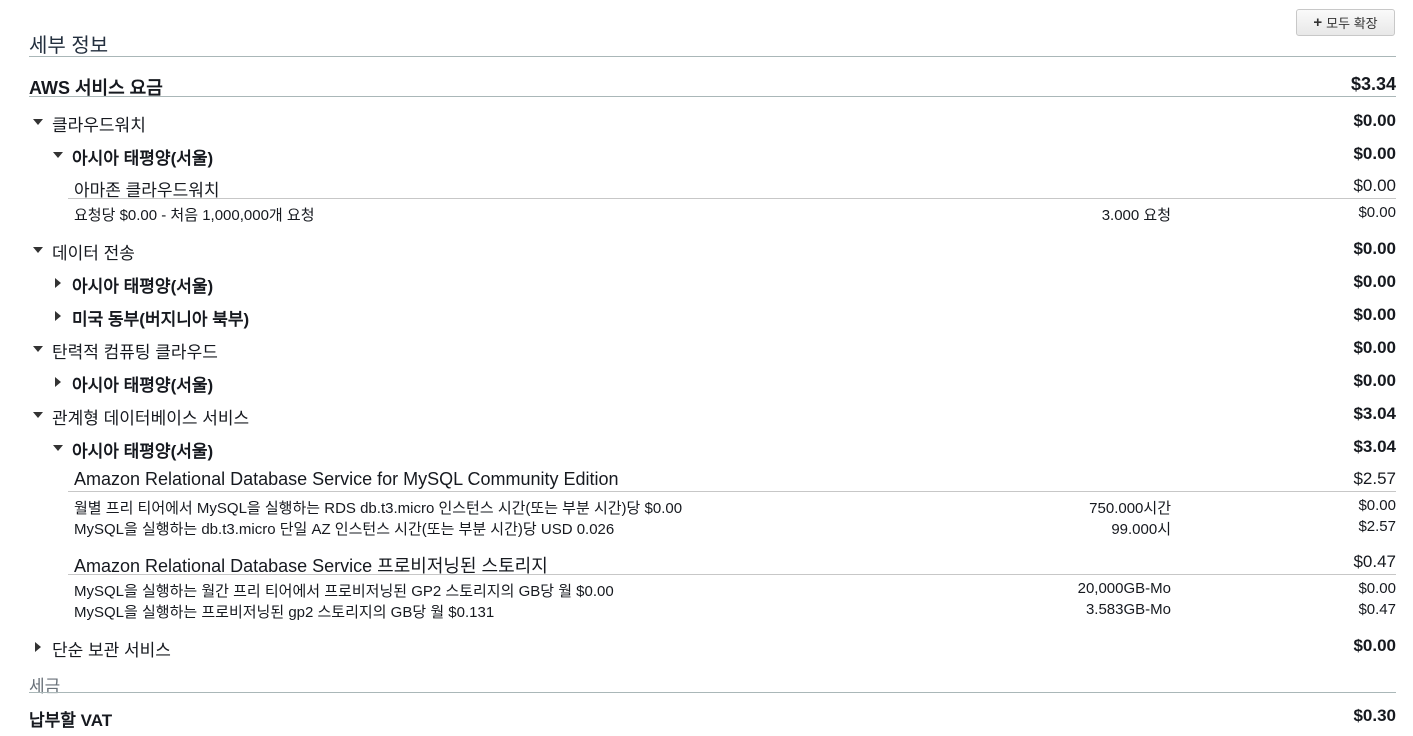 This screenshot has width=1413, height=736. What do you see at coordinates (1377, 609) in the screenshot?
I see `usage-amount: $0.47` at bounding box center [1377, 609].